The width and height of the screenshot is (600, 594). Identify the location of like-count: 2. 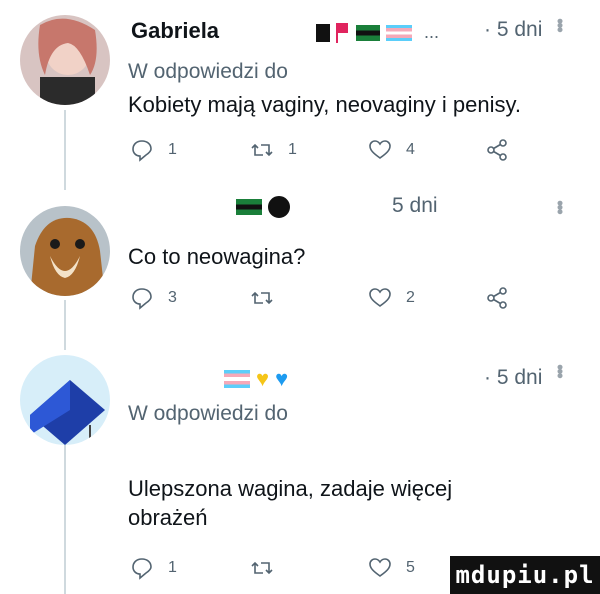
(410, 297).